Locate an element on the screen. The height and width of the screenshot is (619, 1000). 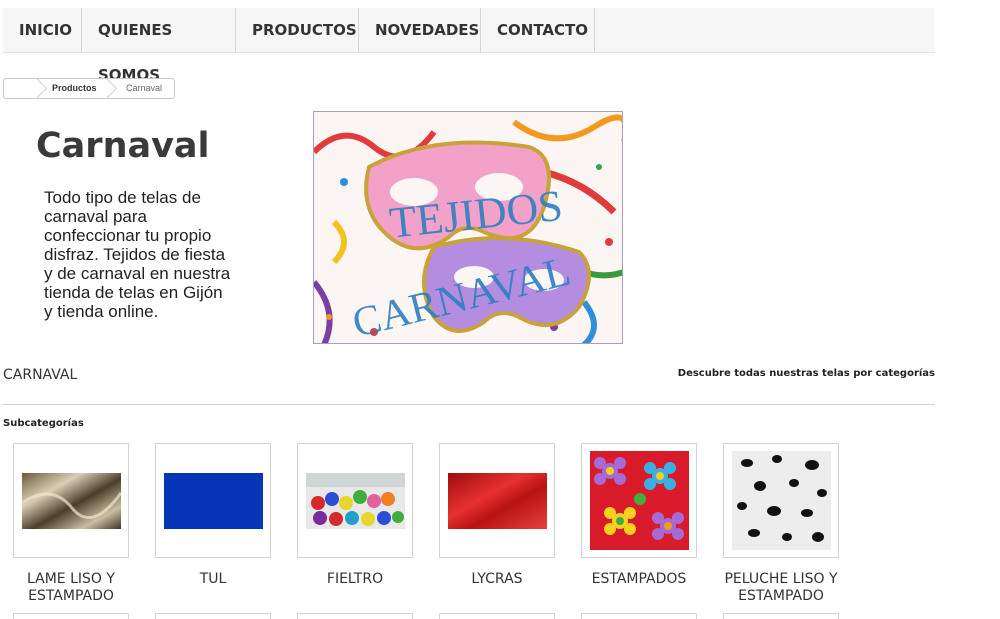
category-name: CARNAVAL is located at coordinates (40, 375).